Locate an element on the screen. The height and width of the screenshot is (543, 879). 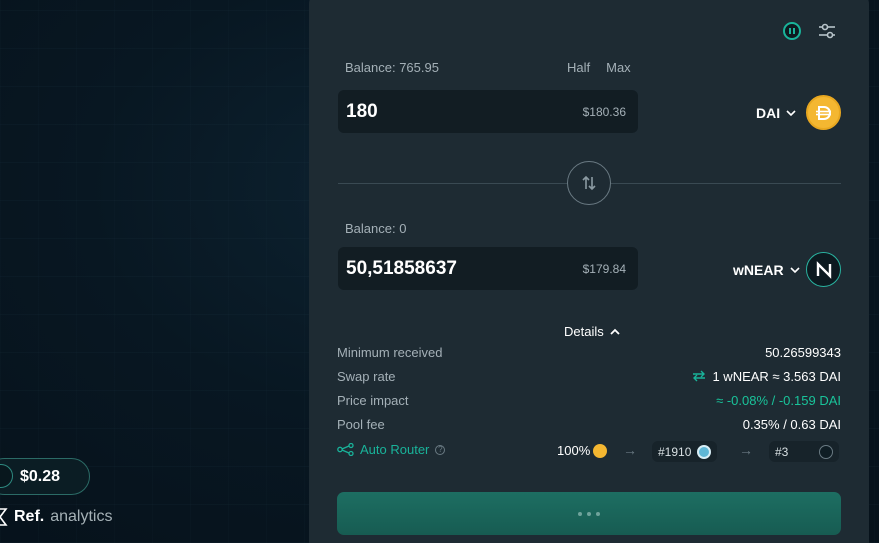
detail-label: Minimum received is located at coordinates (390, 352).